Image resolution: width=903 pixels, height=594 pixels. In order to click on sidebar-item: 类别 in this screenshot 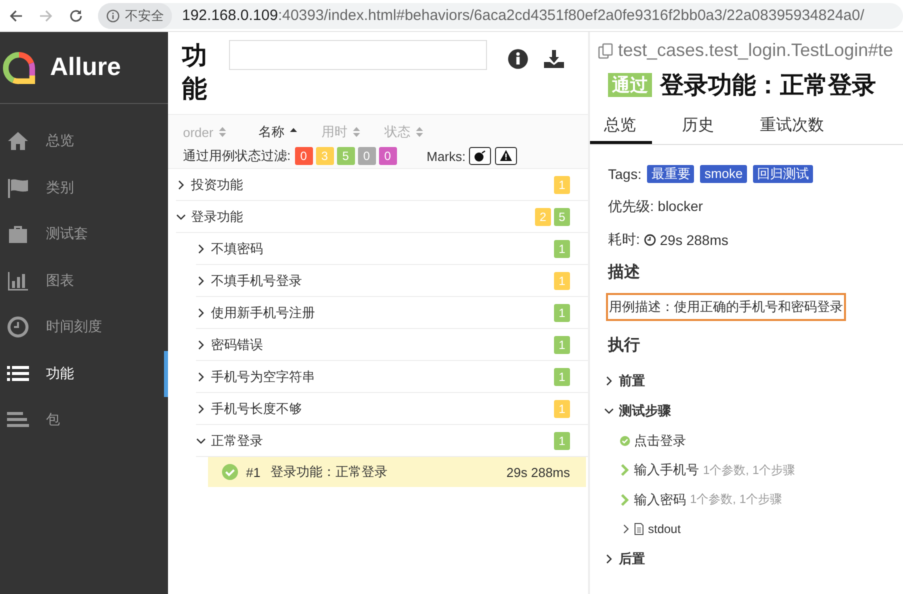, I will do `click(84, 187)`.